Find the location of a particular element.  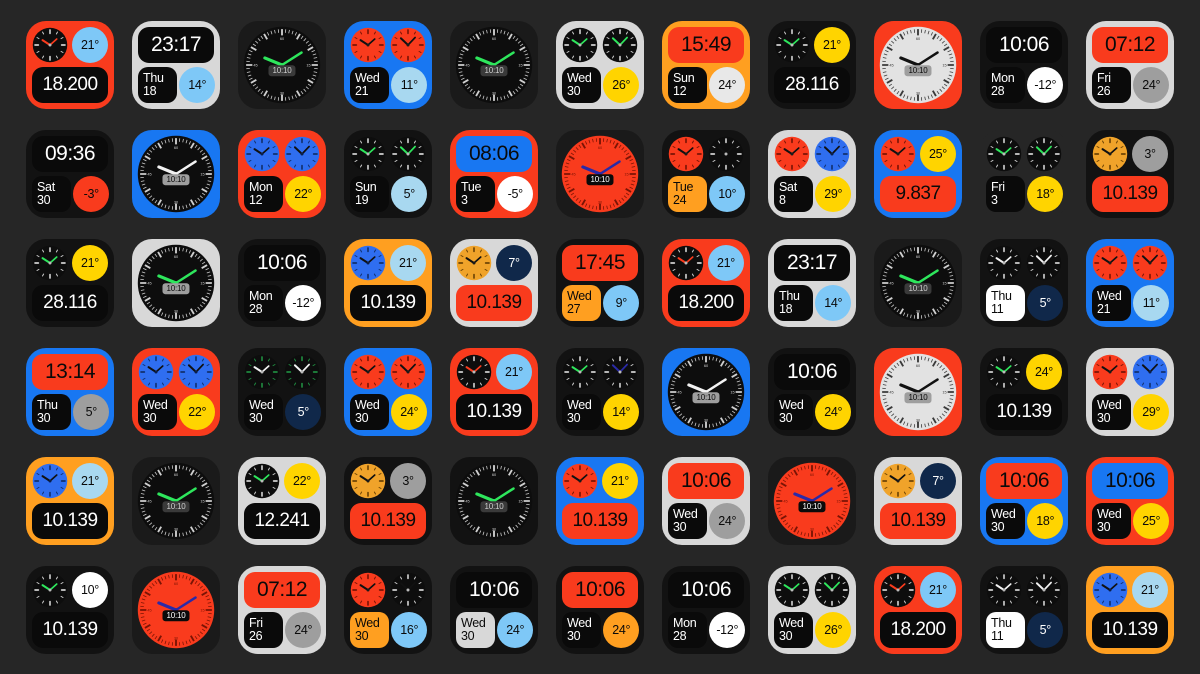

watch-tile: 23:17 Thu 18 14° is located at coordinates (812, 282).